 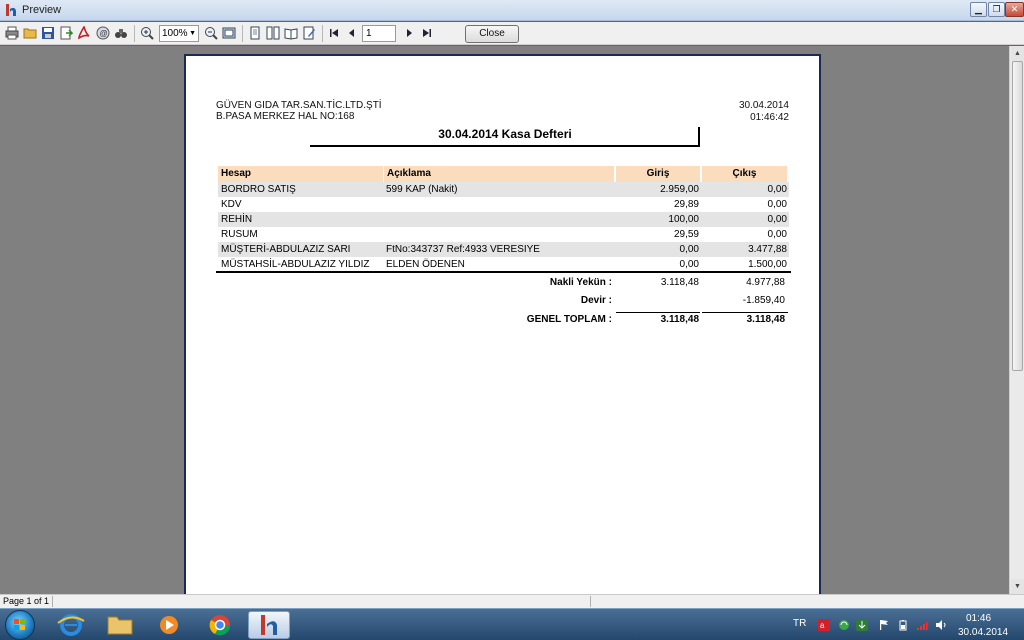 I want to click on column-header-hesap: Hesap, so click(x=300, y=174).